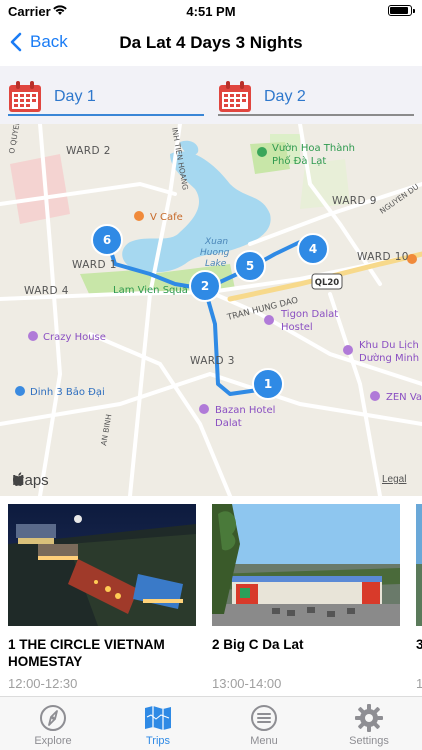 The height and width of the screenshot is (750, 422). I want to click on map-label-vuon1: Vườn Hoa Thành, so click(313, 148).